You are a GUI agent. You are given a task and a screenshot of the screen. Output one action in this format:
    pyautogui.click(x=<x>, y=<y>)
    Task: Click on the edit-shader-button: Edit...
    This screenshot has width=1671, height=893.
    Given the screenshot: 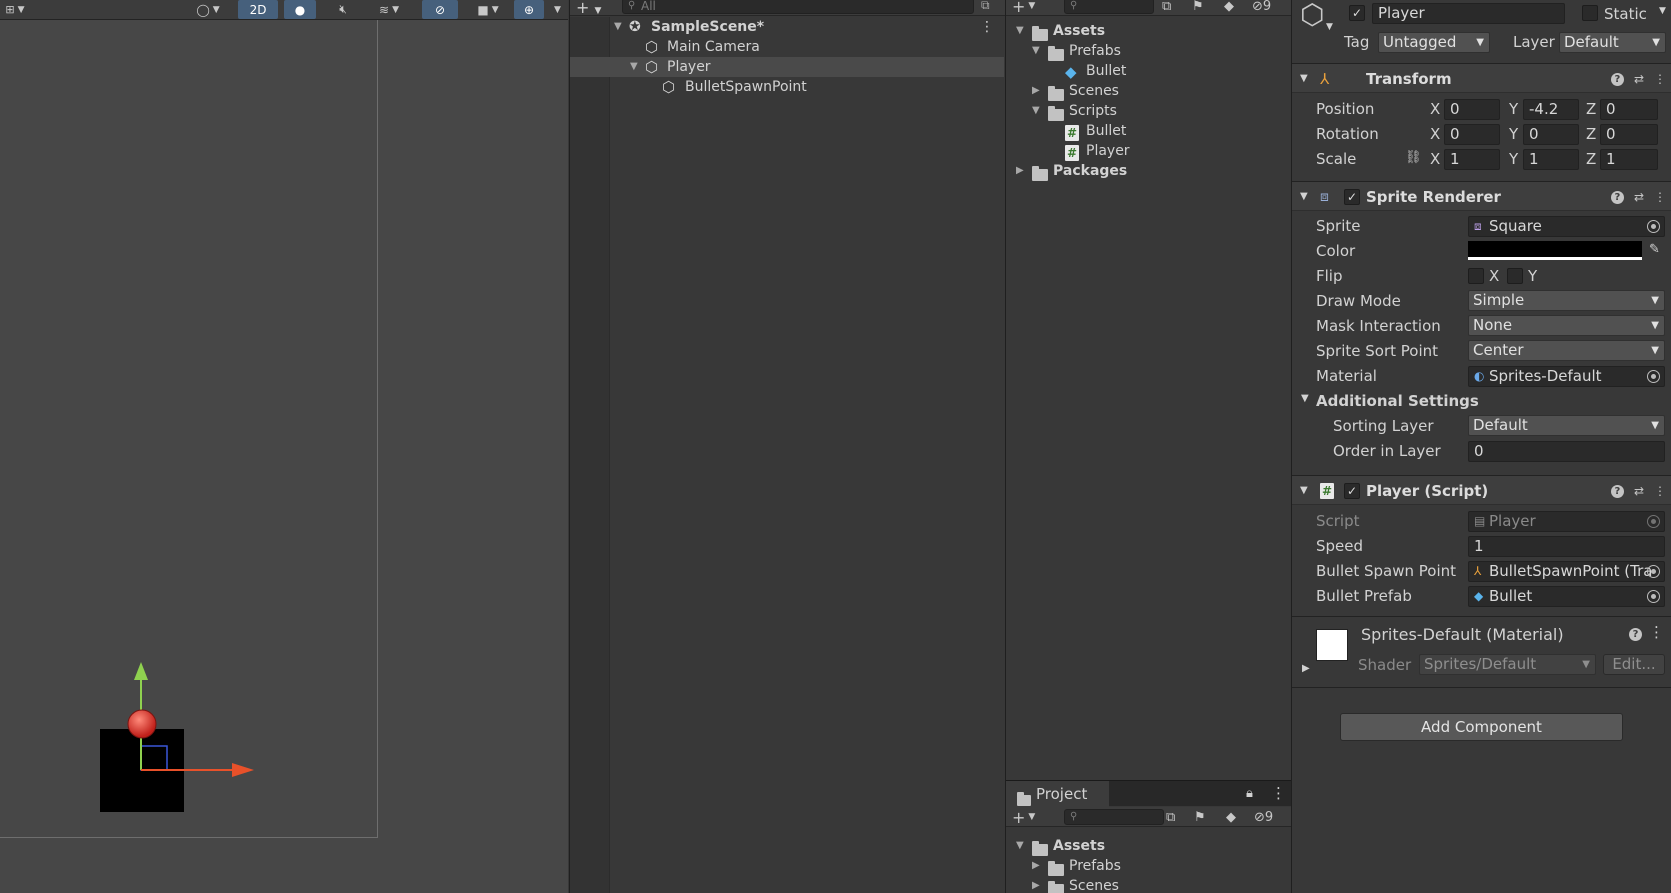 What is the action you would take?
    pyautogui.click(x=1634, y=664)
    